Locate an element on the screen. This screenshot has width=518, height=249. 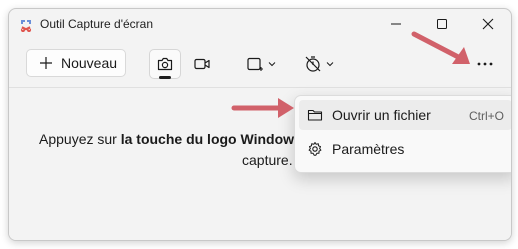
screenshot-mode-button is located at coordinates (165, 64).